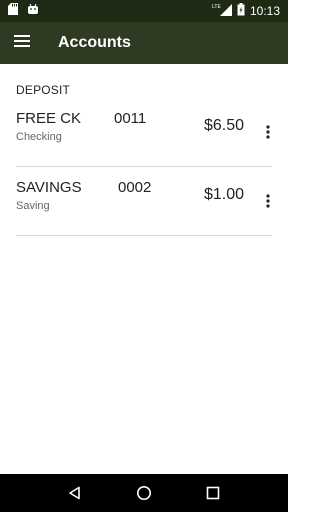 The image size is (320, 512). Describe the element at coordinates (222, 11) in the screenshot. I see `lte-signal-icon: LTE` at that location.